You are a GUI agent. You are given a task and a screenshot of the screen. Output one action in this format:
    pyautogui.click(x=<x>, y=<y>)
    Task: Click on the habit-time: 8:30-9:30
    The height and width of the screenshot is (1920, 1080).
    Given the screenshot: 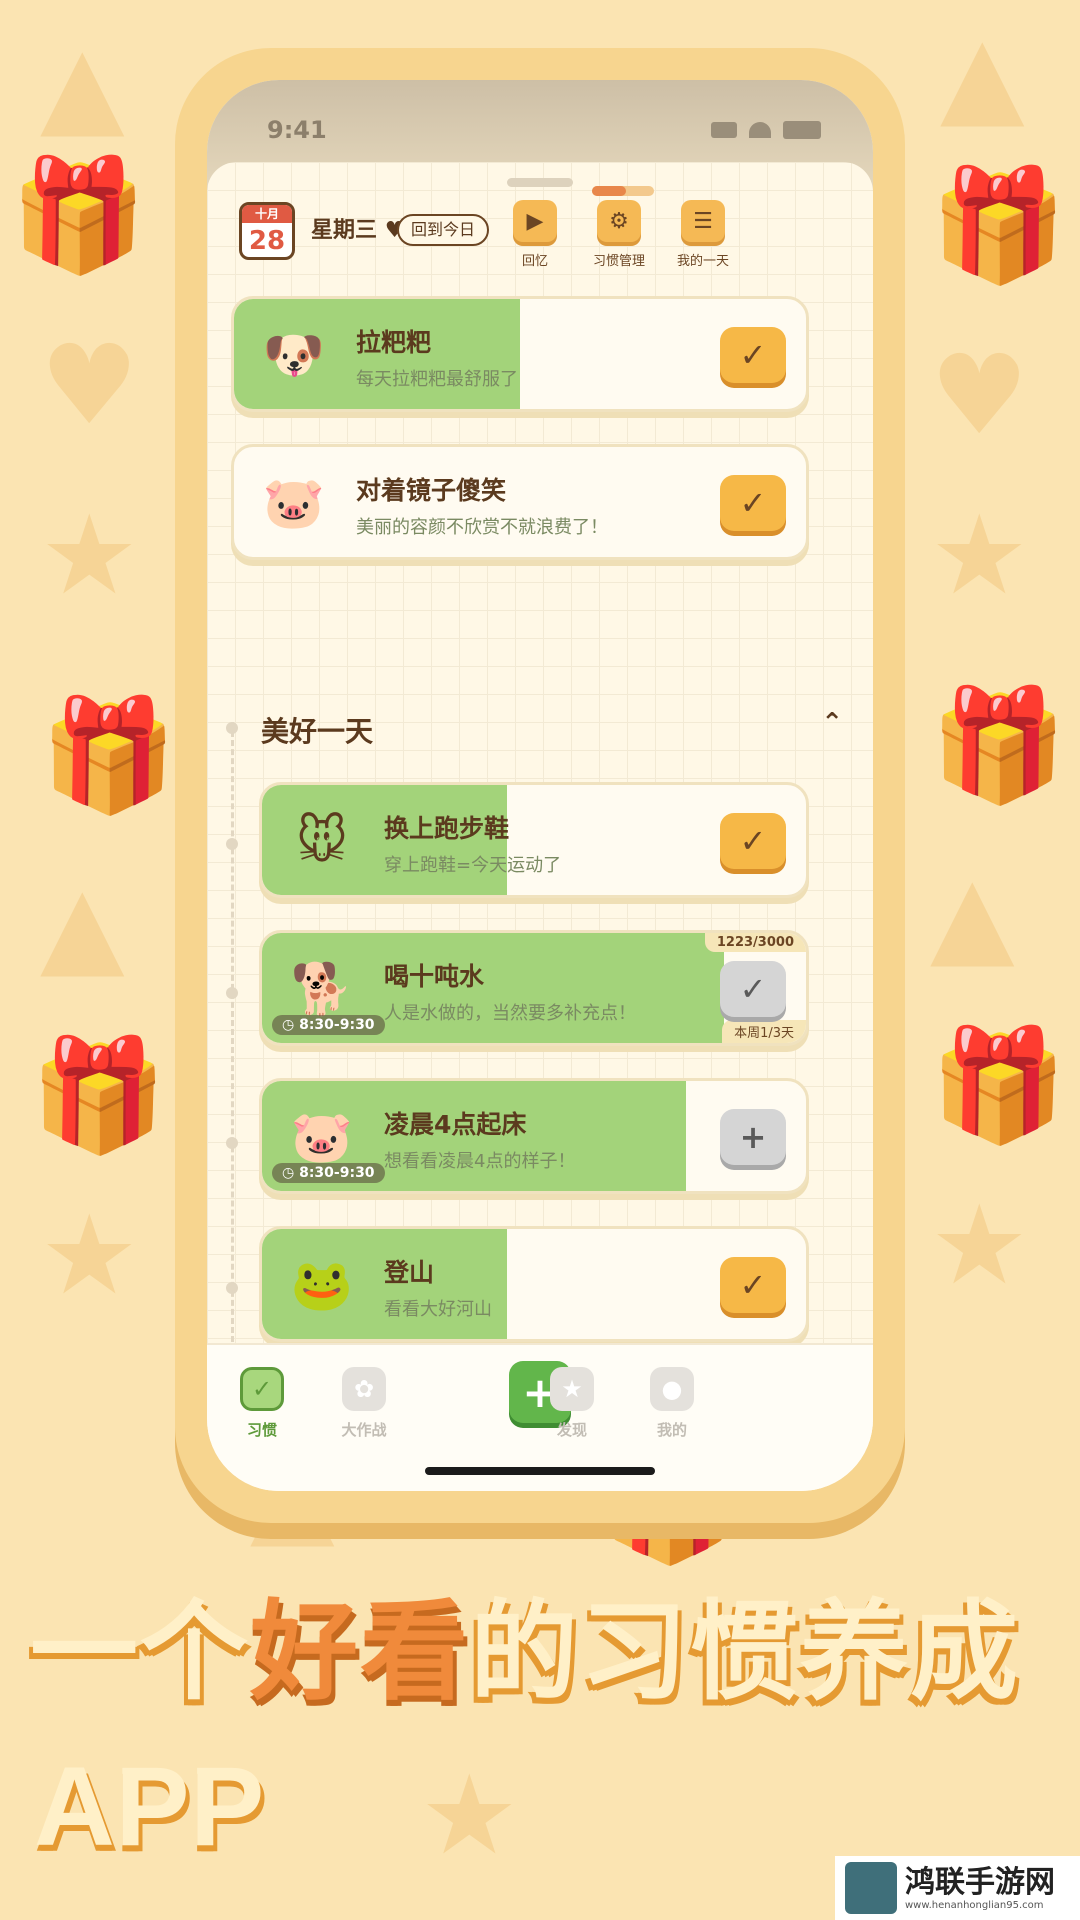 What is the action you would take?
    pyautogui.click(x=337, y=1173)
    